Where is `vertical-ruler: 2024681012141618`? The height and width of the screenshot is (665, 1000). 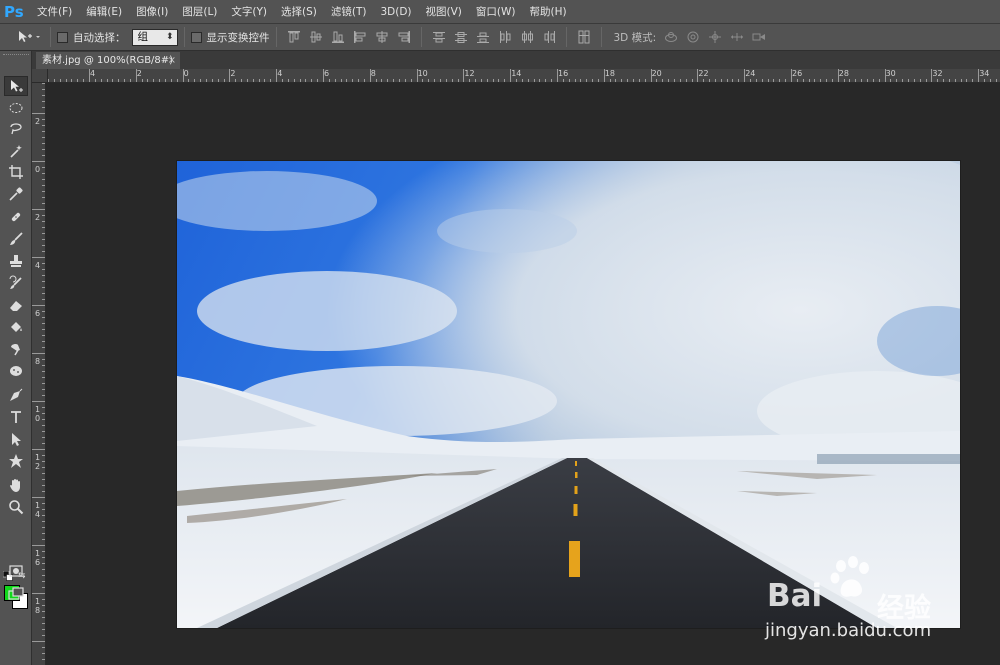 vertical-ruler: 2024681012141618 is located at coordinates (39, 374).